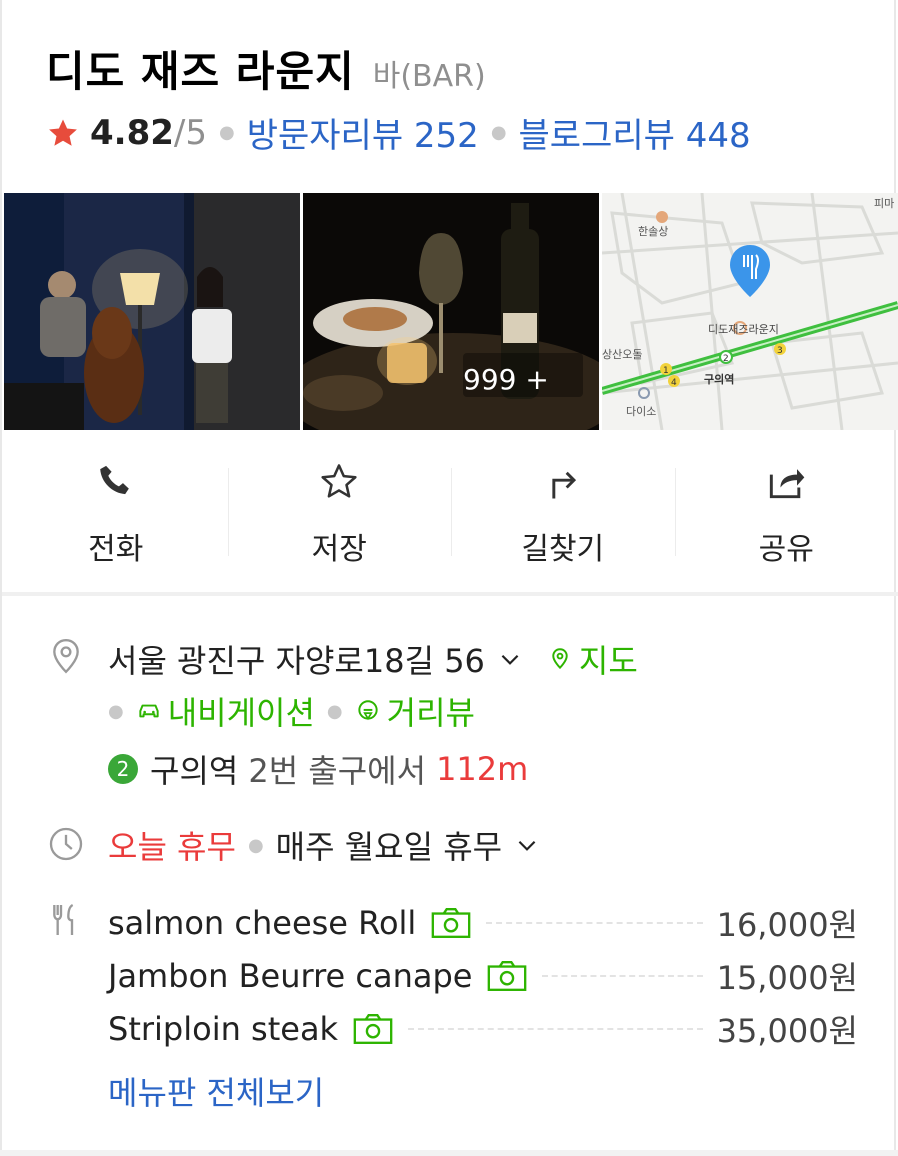 The image size is (898, 1156). I want to click on save-label: 저장, so click(339, 549).